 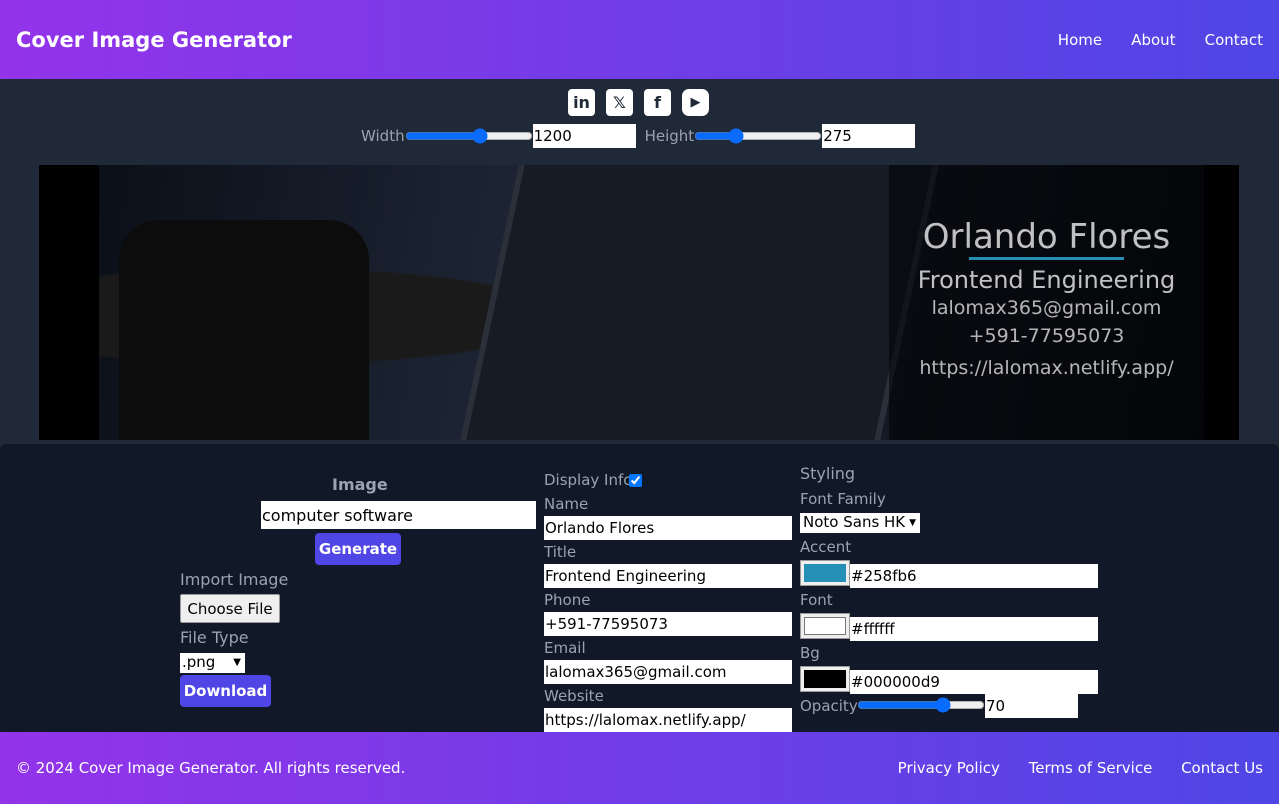 I want to click on email-input, so click(x=668, y=672).